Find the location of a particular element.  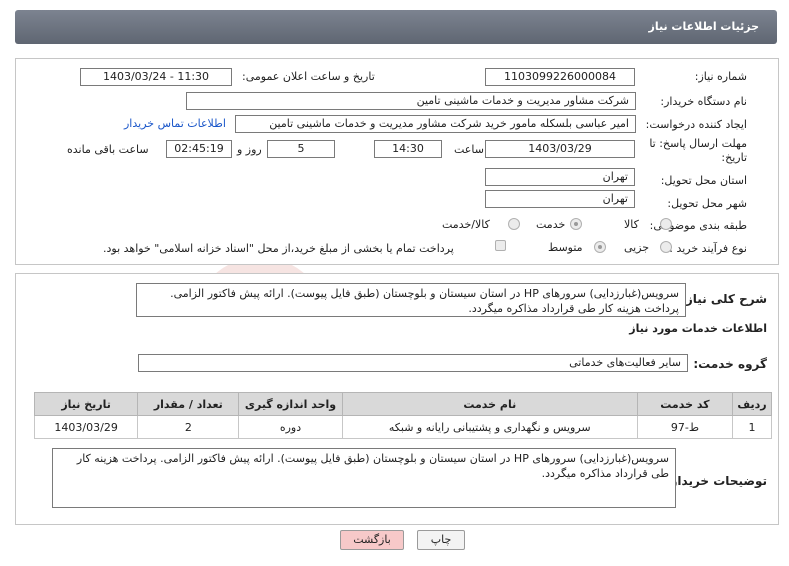

need-number-label: شماره نیاز: is located at coordinates (720, 76).